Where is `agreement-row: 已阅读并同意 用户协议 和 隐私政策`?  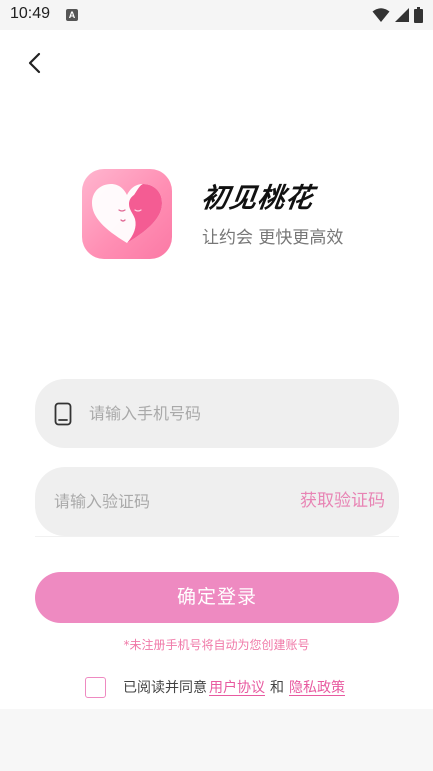 agreement-row: 已阅读并同意 用户协议 和 隐私政策 is located at coordinates (215, 687).